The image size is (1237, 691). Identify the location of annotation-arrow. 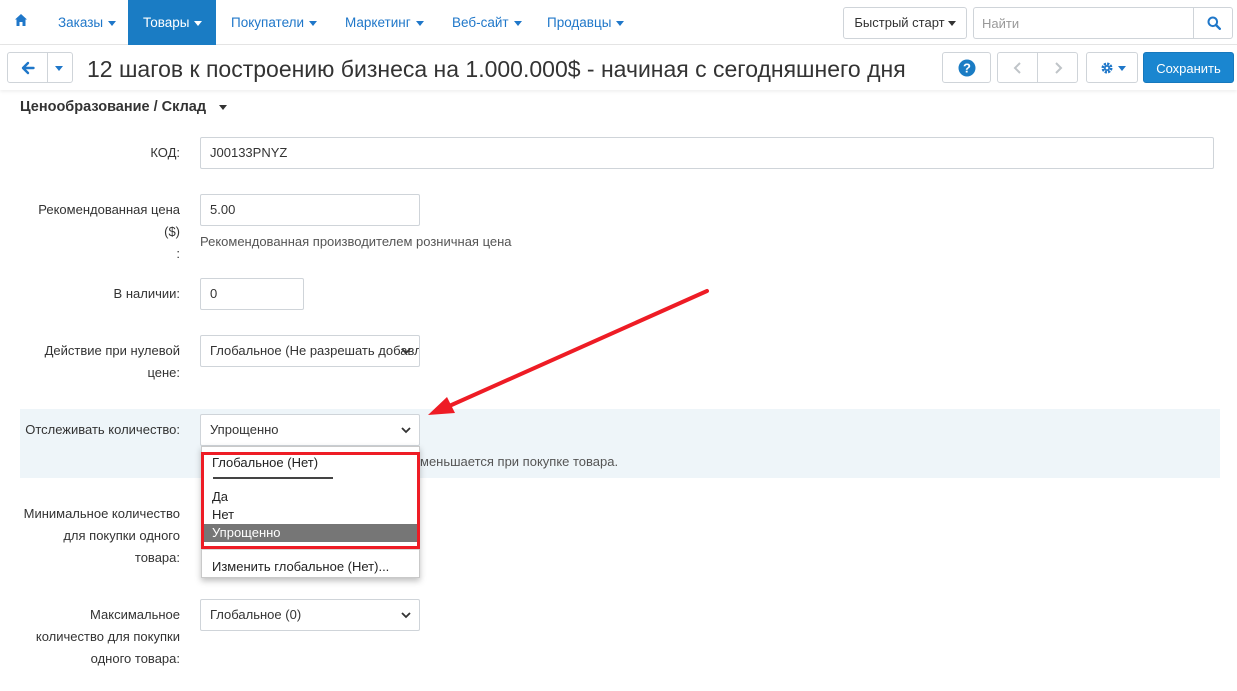
(568, 352).